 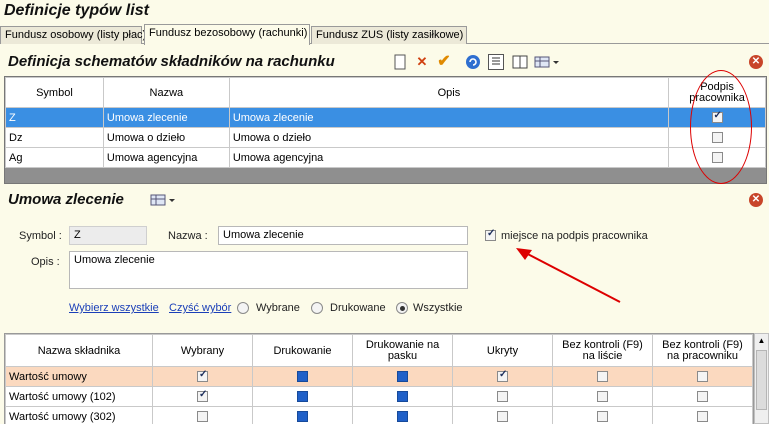 I want to click on scroll-up-icon: ▲, so click(x=761, y=340).